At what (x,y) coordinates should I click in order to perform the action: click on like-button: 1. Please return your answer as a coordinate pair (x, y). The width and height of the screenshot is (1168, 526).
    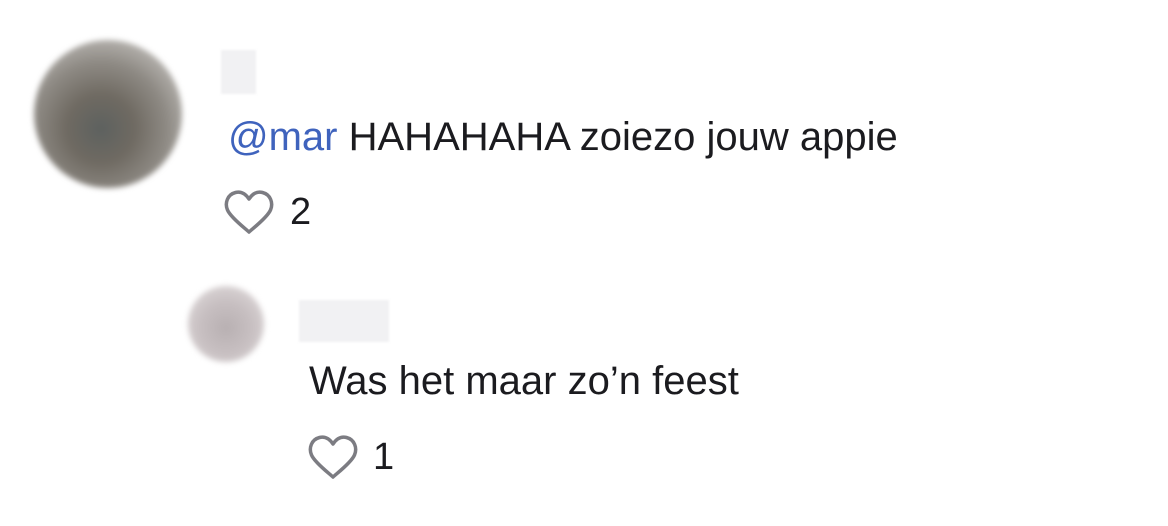
    Looking at the image, I should click on (350, 457).